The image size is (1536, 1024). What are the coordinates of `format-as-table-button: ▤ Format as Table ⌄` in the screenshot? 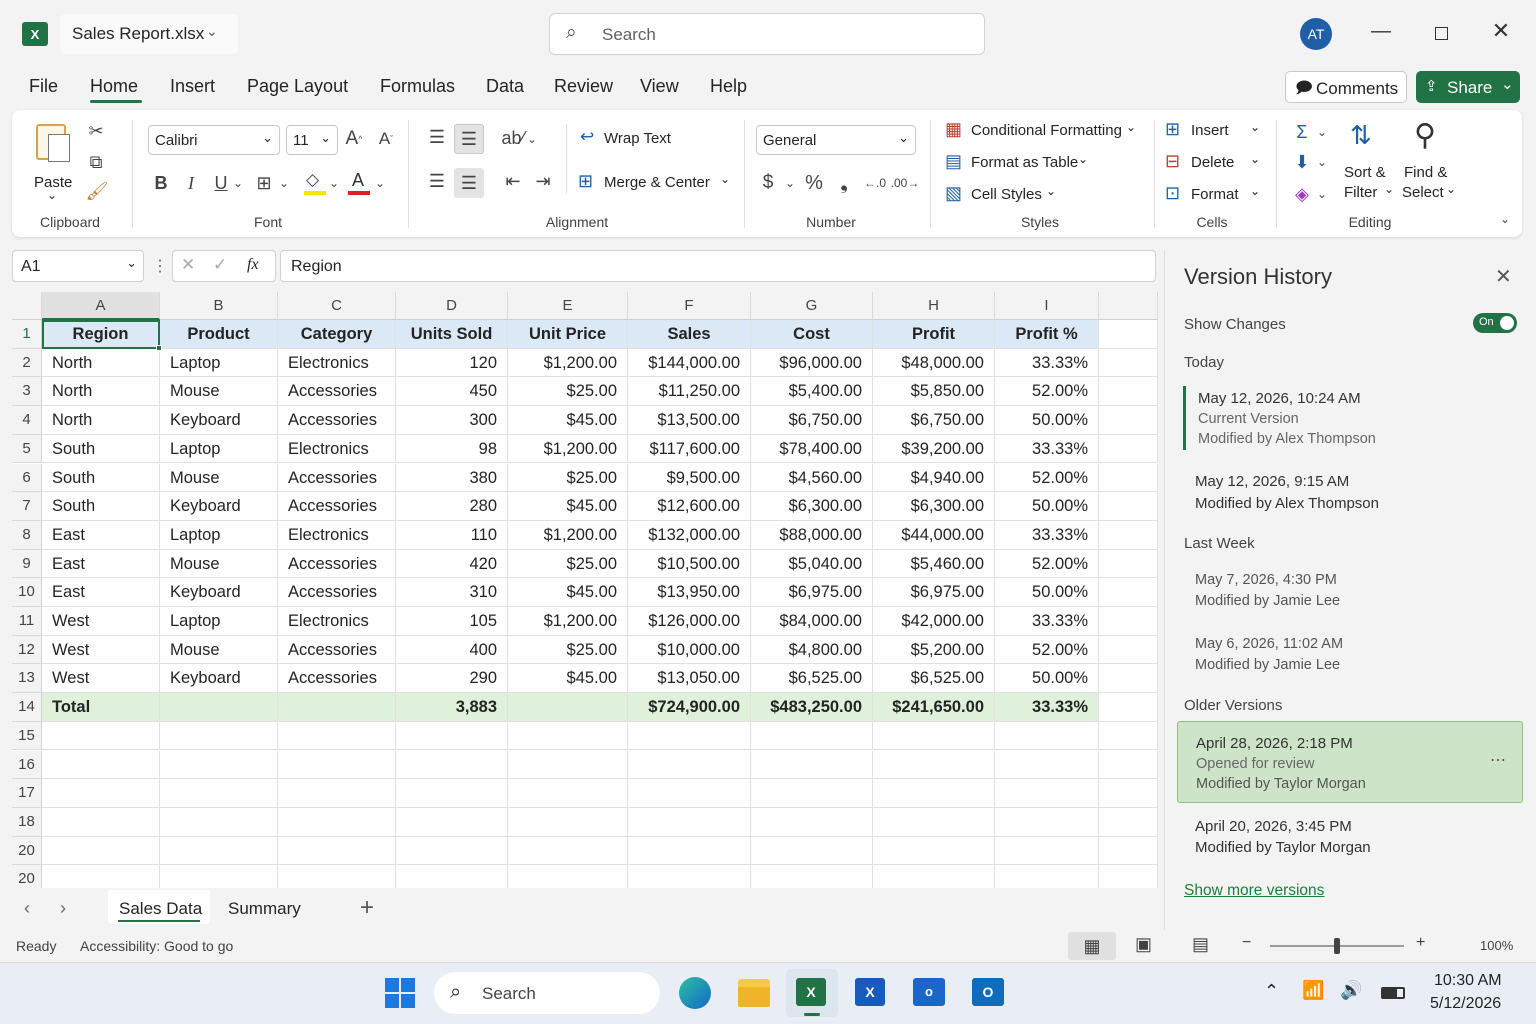 It's located at (1024, 163).